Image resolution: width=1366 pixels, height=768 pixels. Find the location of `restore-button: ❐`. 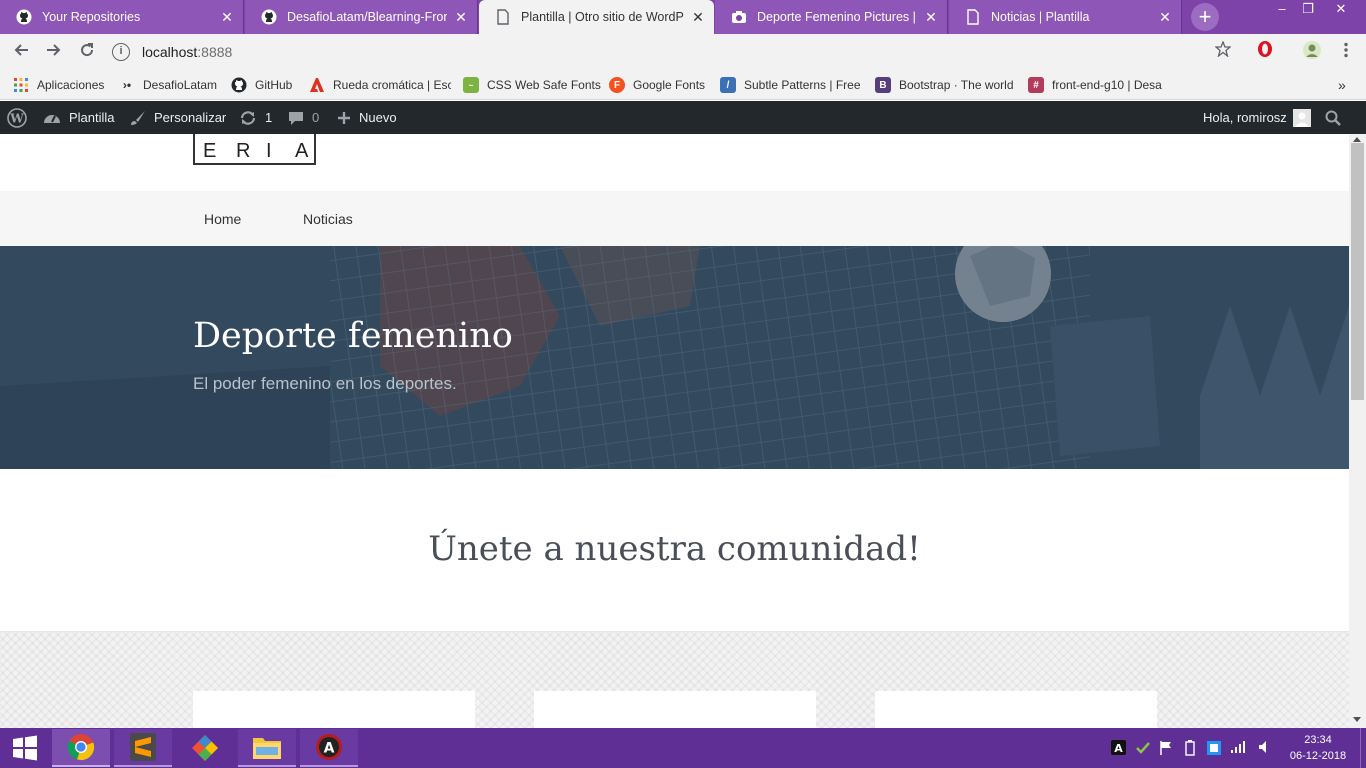

restore-button: ❐ is located at coordinates (1308, 9).